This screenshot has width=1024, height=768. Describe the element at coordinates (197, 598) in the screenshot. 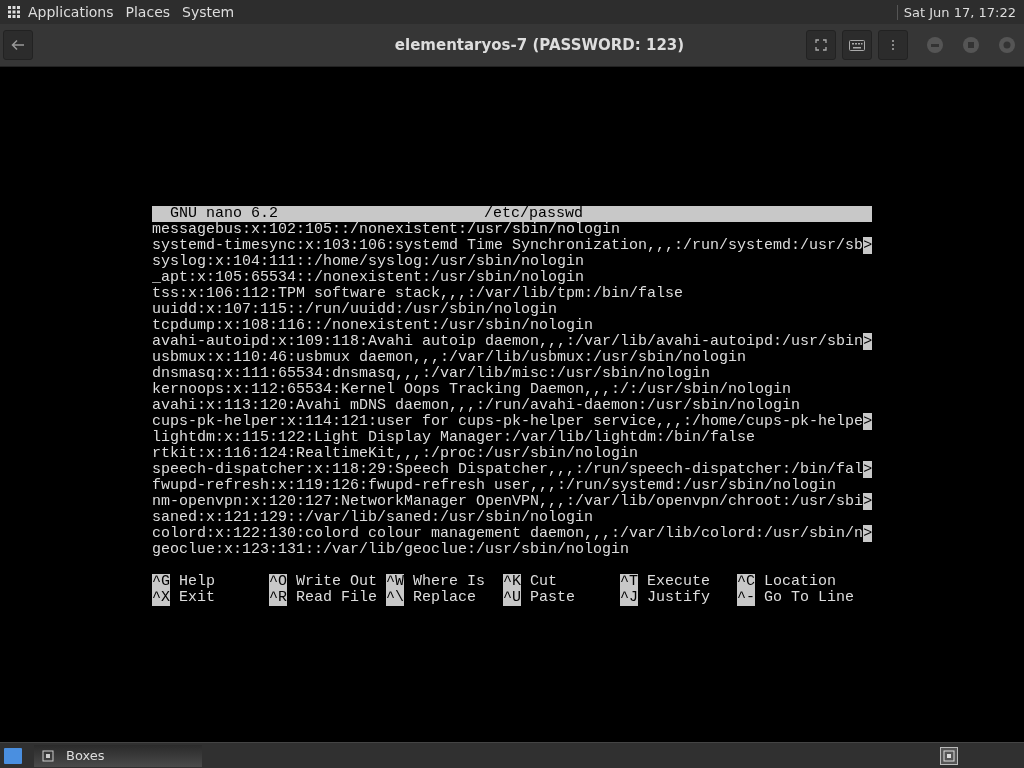

I see `shortcut-label: Exit` at that location.